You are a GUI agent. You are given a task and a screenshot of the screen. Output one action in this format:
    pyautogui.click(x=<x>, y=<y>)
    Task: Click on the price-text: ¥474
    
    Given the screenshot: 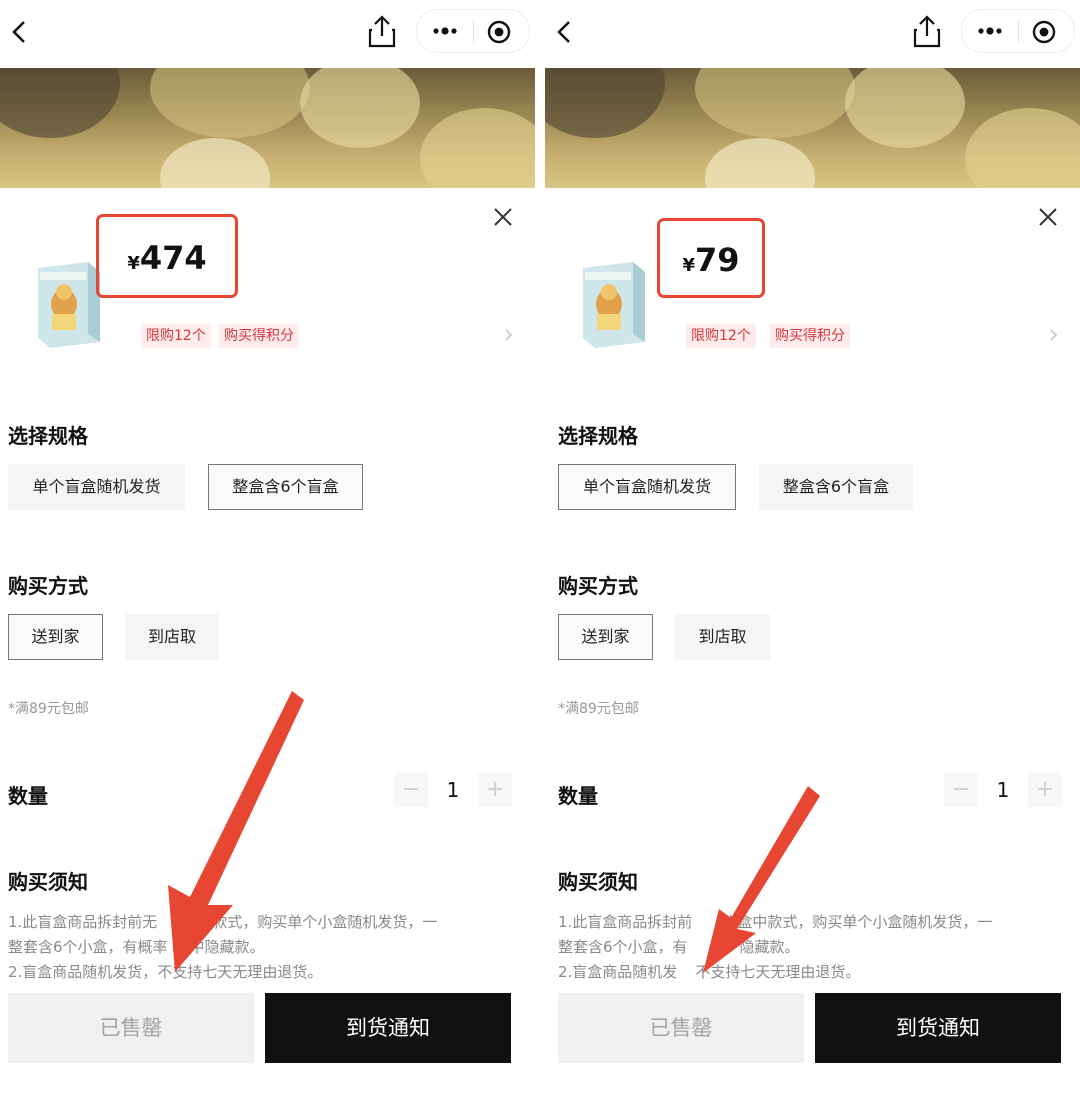 What is the action you would take?
    pyautogui.click(x=167, y=258)
    